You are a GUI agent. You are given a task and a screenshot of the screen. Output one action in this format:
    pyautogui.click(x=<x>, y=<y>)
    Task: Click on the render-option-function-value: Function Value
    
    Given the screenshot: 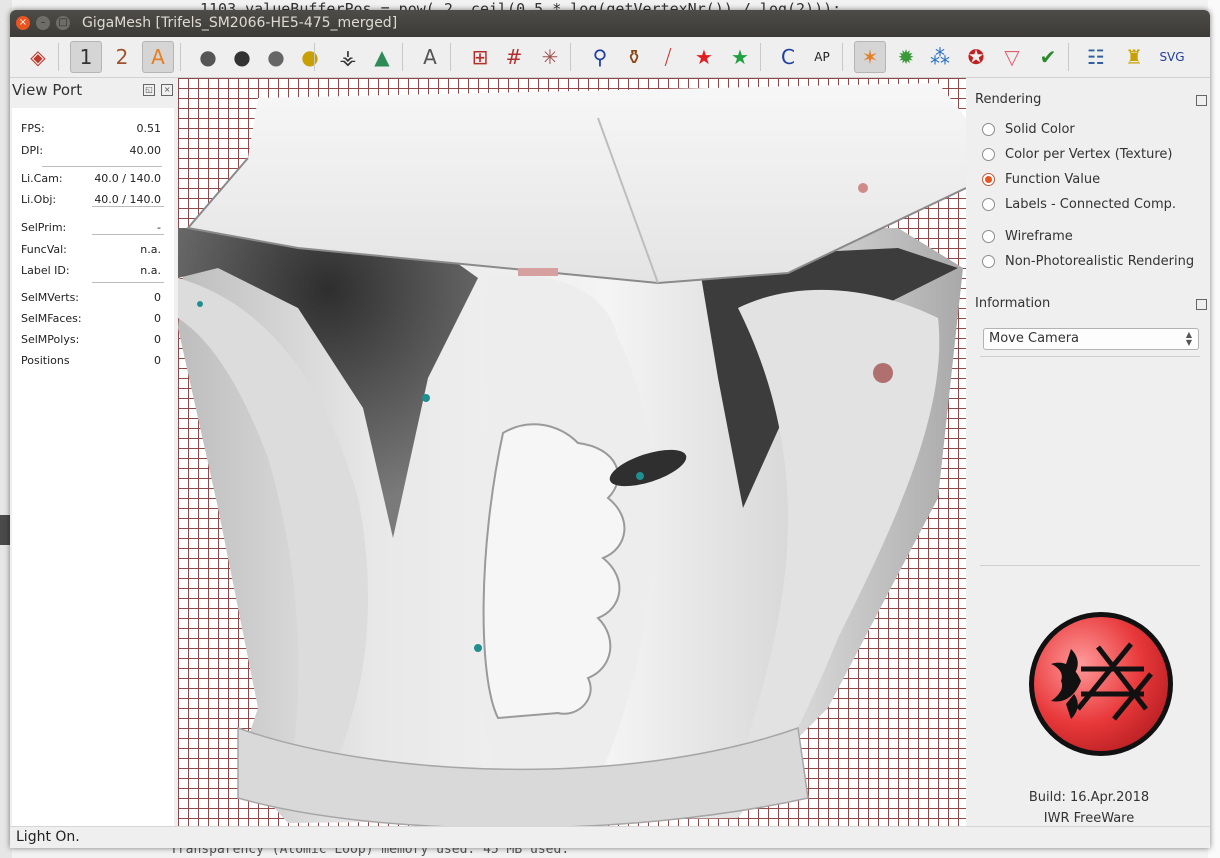 What is the action you would take?
    pyautogui.click(x=1077, y=181)
    